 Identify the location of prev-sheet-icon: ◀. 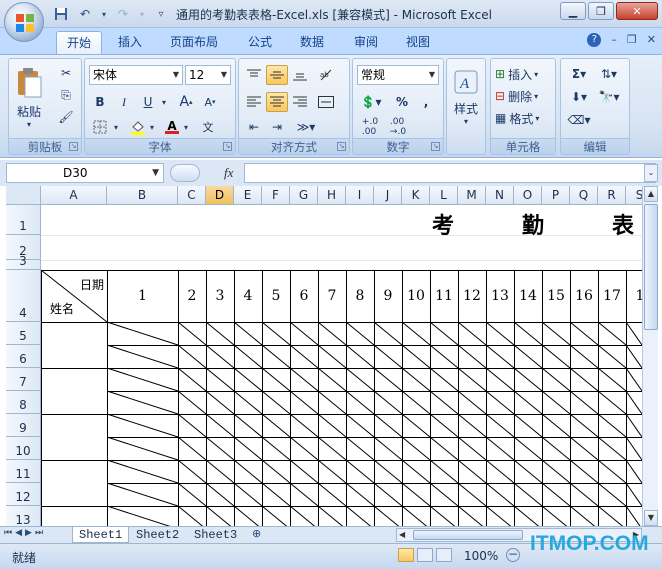
(18, 533).